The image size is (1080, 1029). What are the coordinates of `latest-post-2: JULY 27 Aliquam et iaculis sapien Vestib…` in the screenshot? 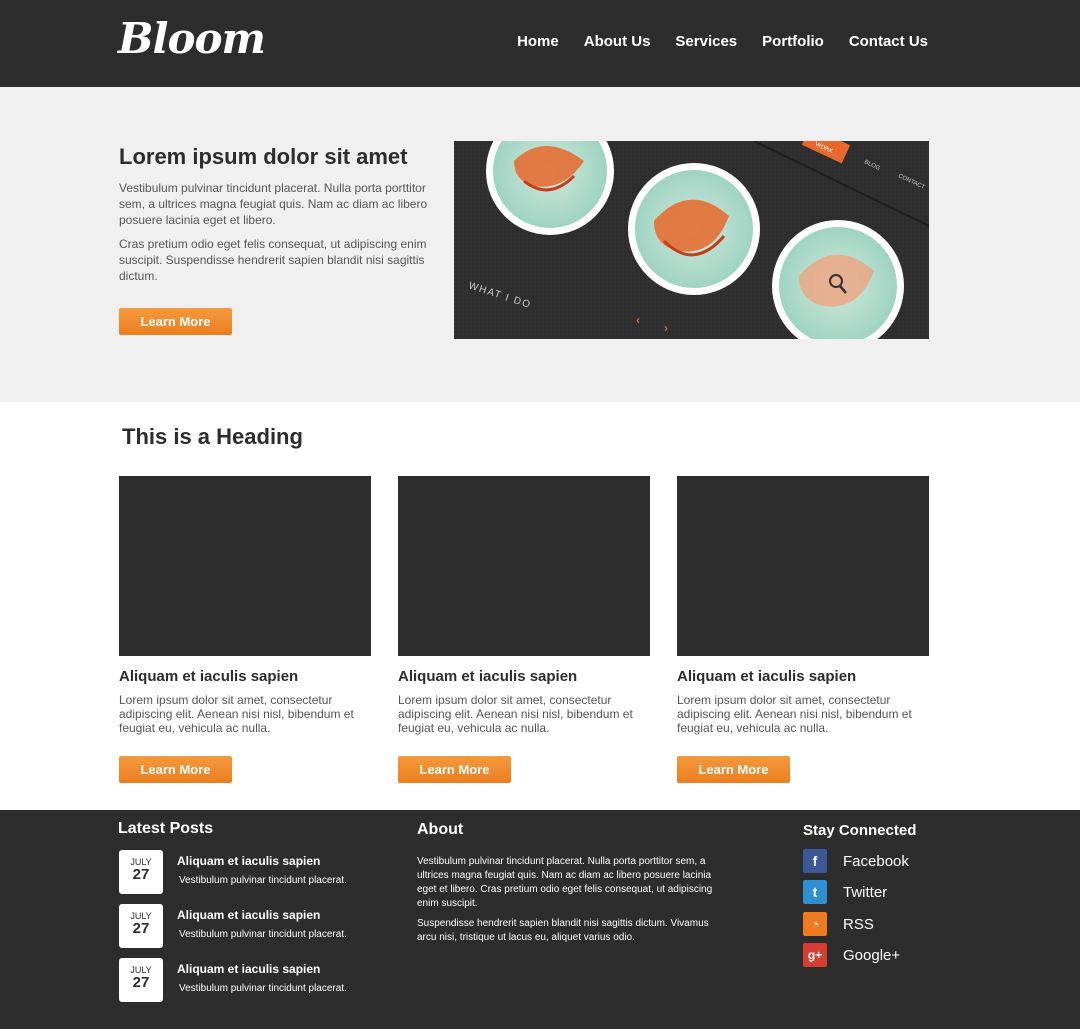 It's located at (249, 926).